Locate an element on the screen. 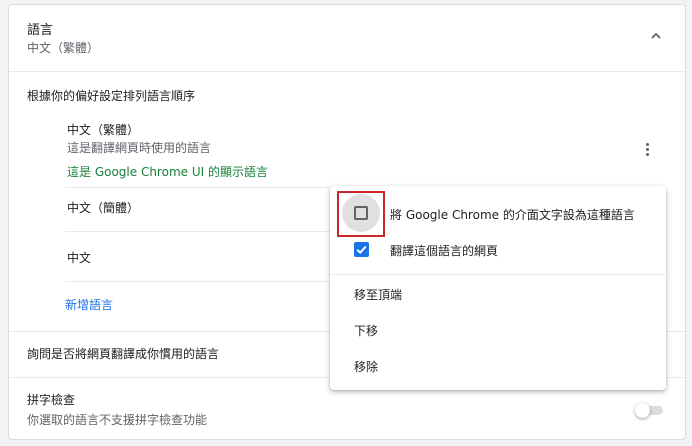 This screenshot has height=446, width=692. section-subtitle: 中文（繁體） is located at coordinates (63, 48).